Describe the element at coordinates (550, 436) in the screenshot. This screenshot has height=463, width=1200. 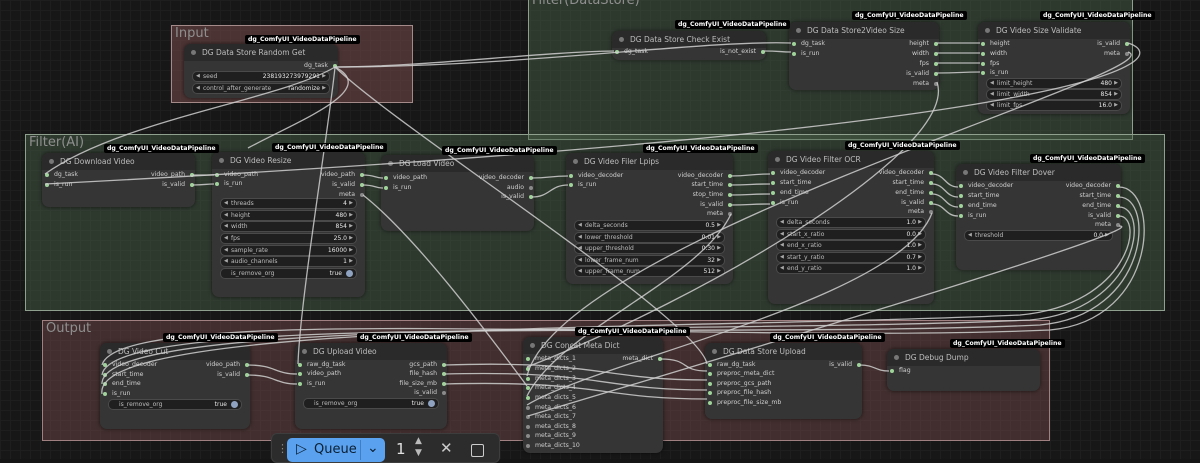
I see `input-meta-dicts-9: meta_dicts_9` at that location.